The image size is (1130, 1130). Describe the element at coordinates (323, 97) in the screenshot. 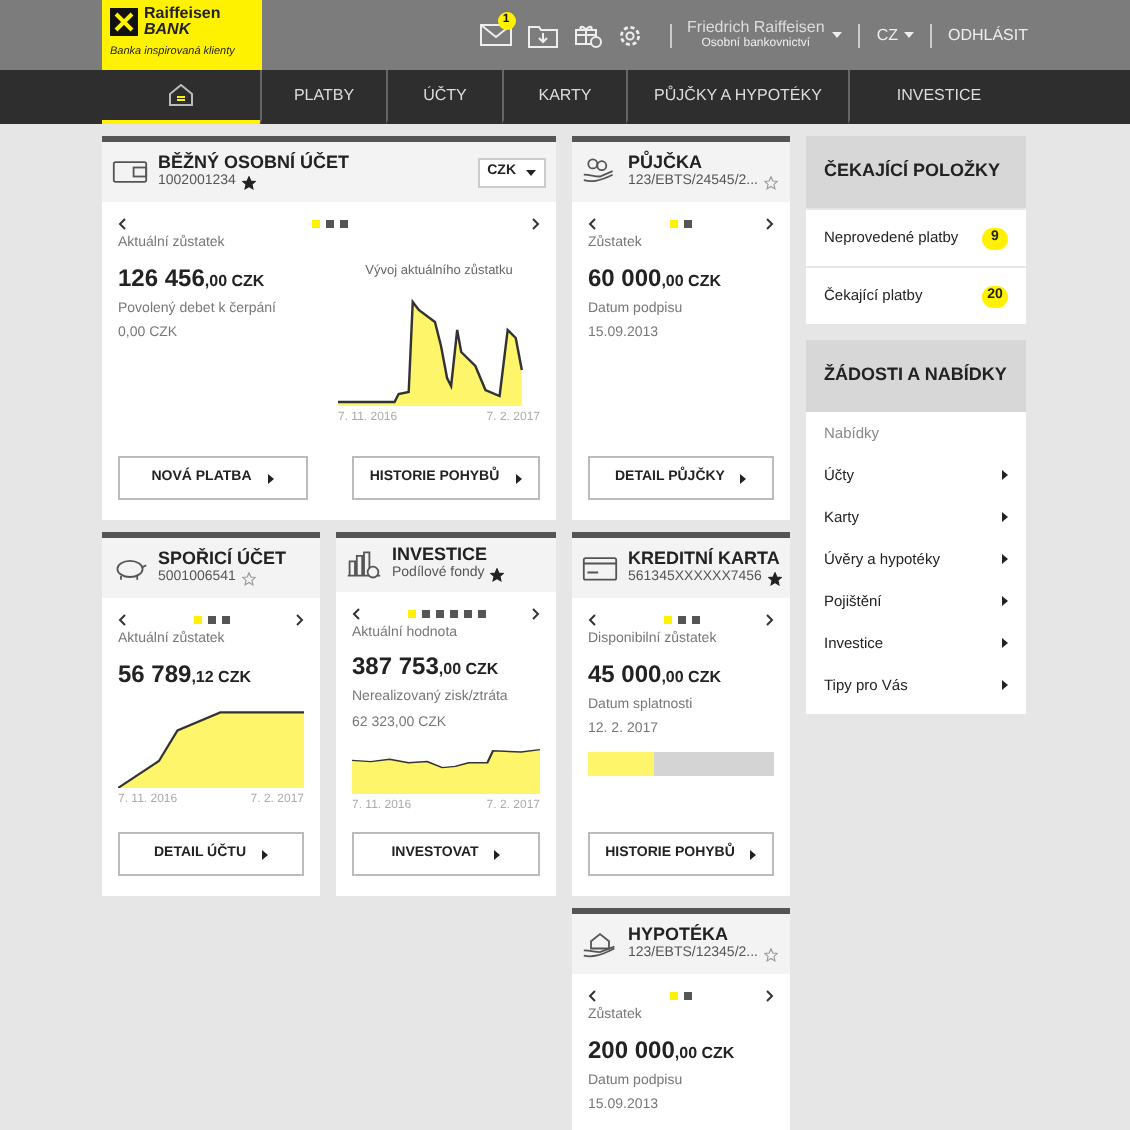

I see `nav-tab: PLATBY` at that location.